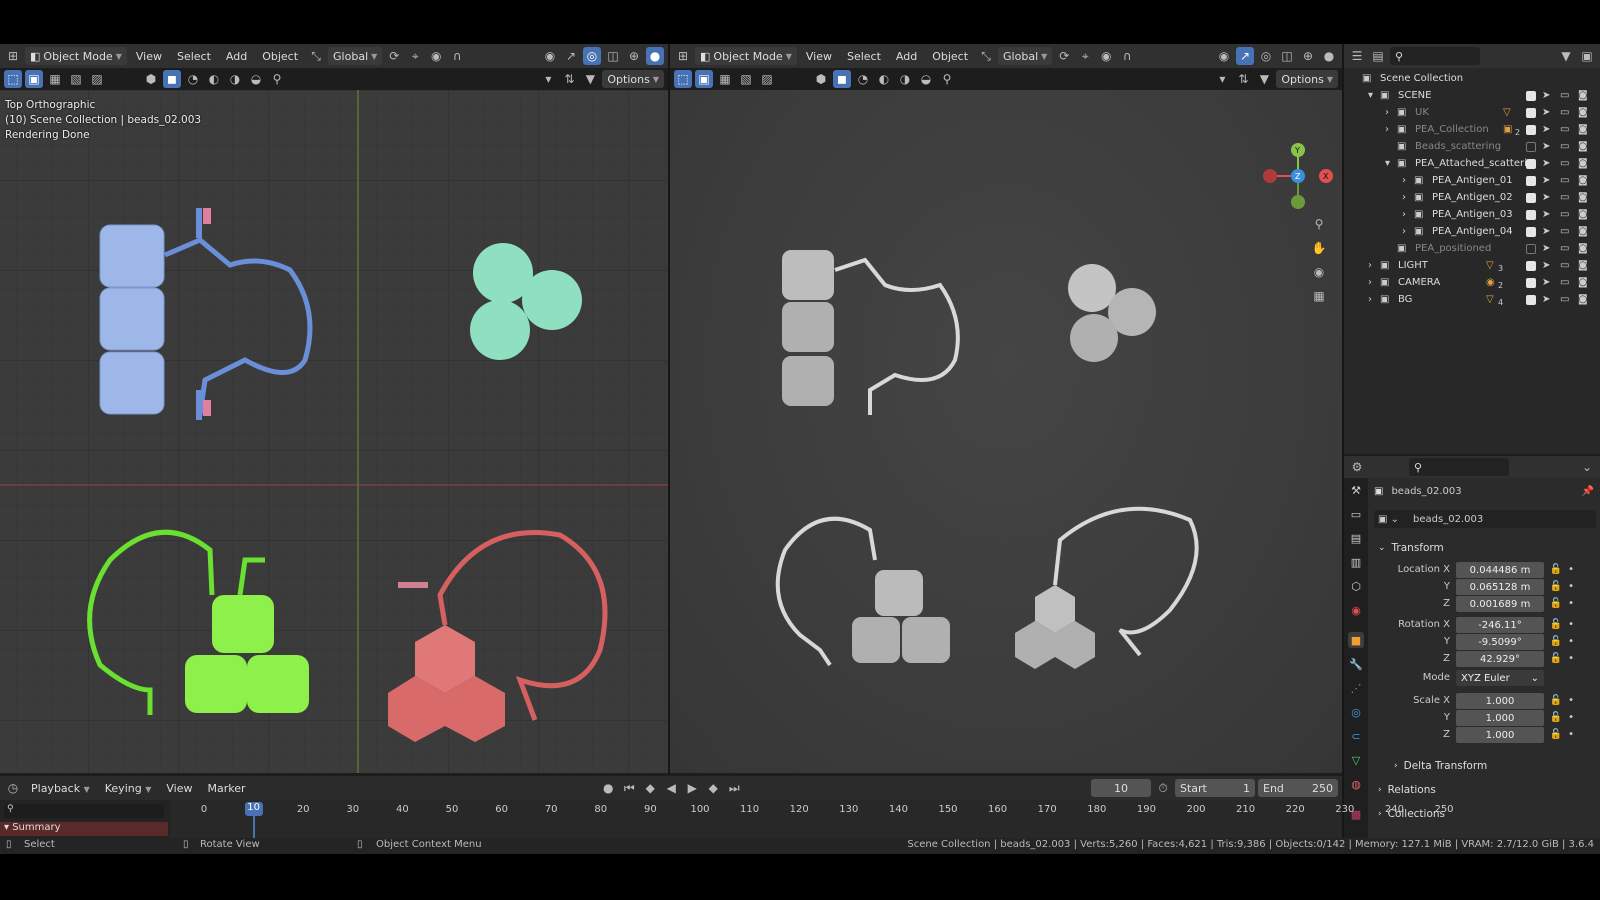 Image resolution: width=1600 pixels, height=900 pixels. What do you see at coordinates (214, 79) in the screenshot?
I see `light-filter-icon: ◐` at bounding box center [214, 79].